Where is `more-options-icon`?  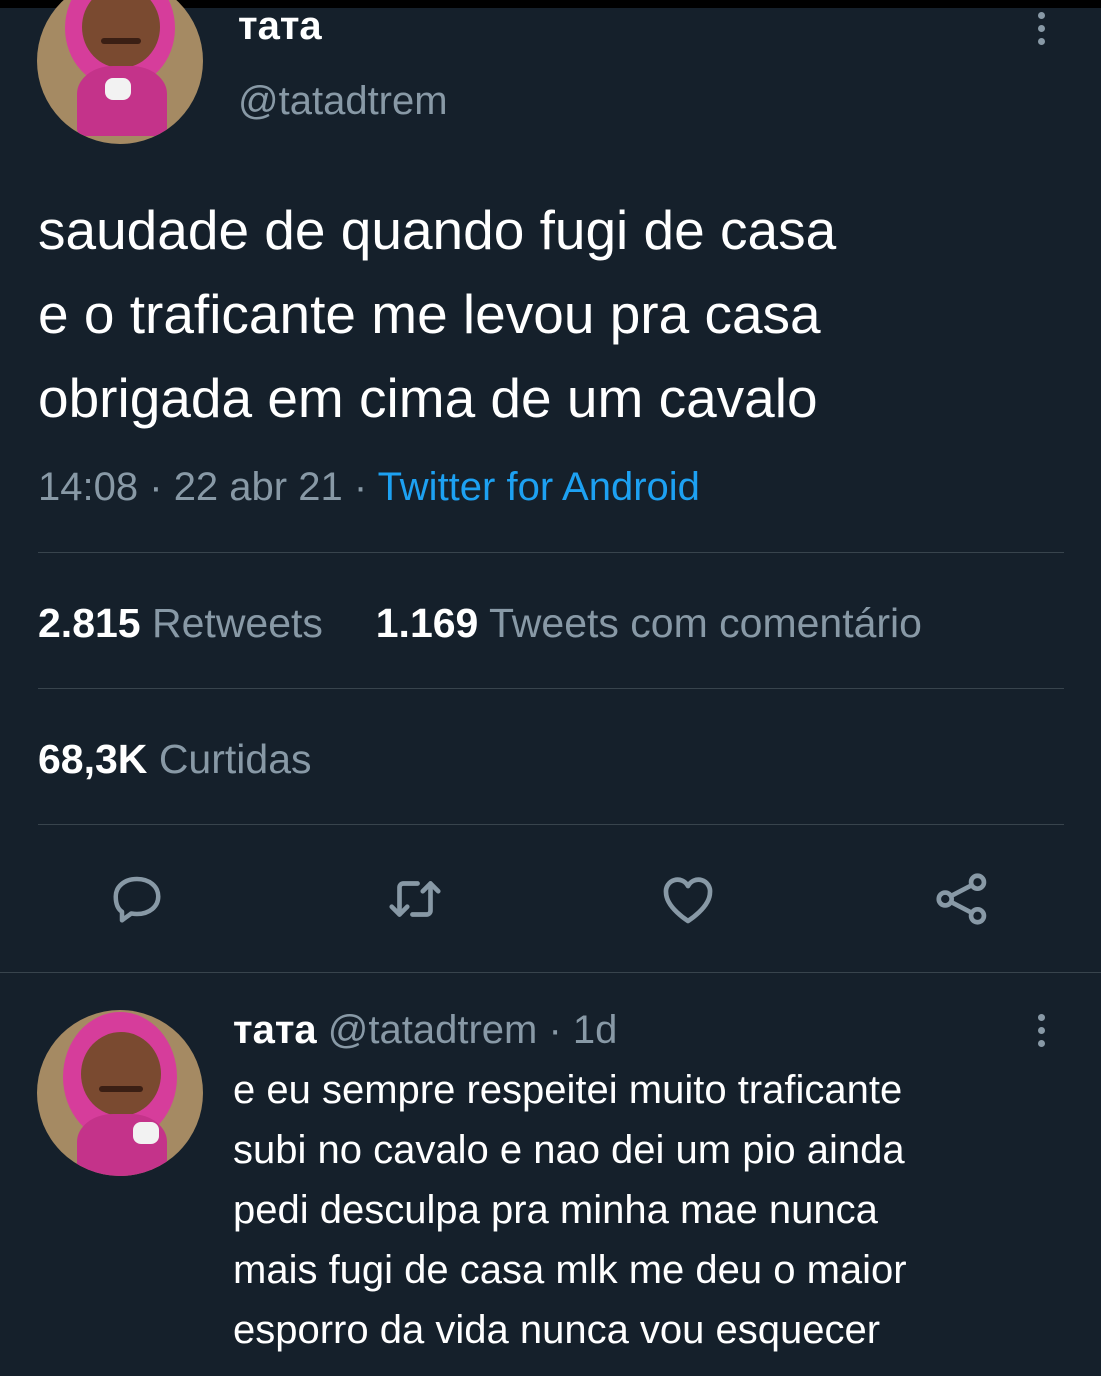
more-options-icon is located at coordinates (1041, 28).